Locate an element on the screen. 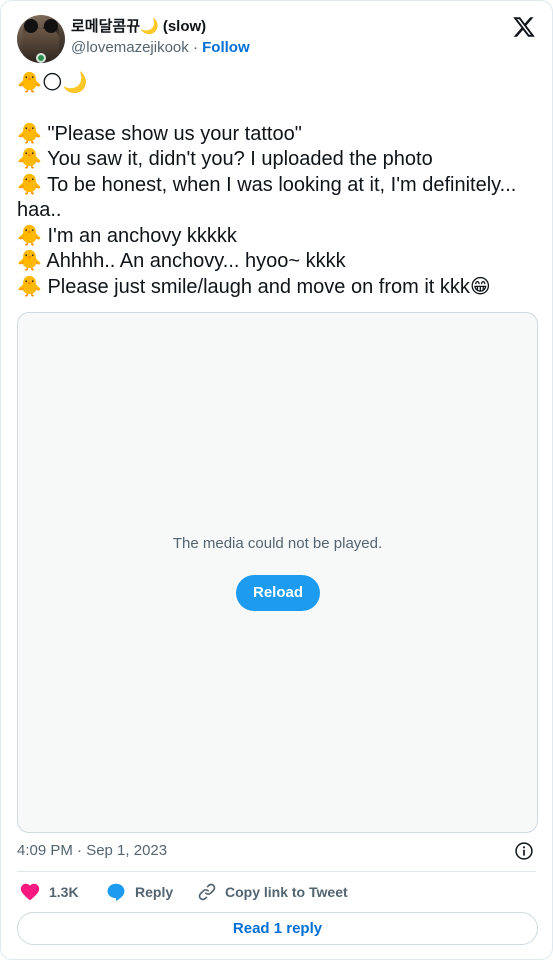  reload-button: Reload is located at coordinates (278, 593).